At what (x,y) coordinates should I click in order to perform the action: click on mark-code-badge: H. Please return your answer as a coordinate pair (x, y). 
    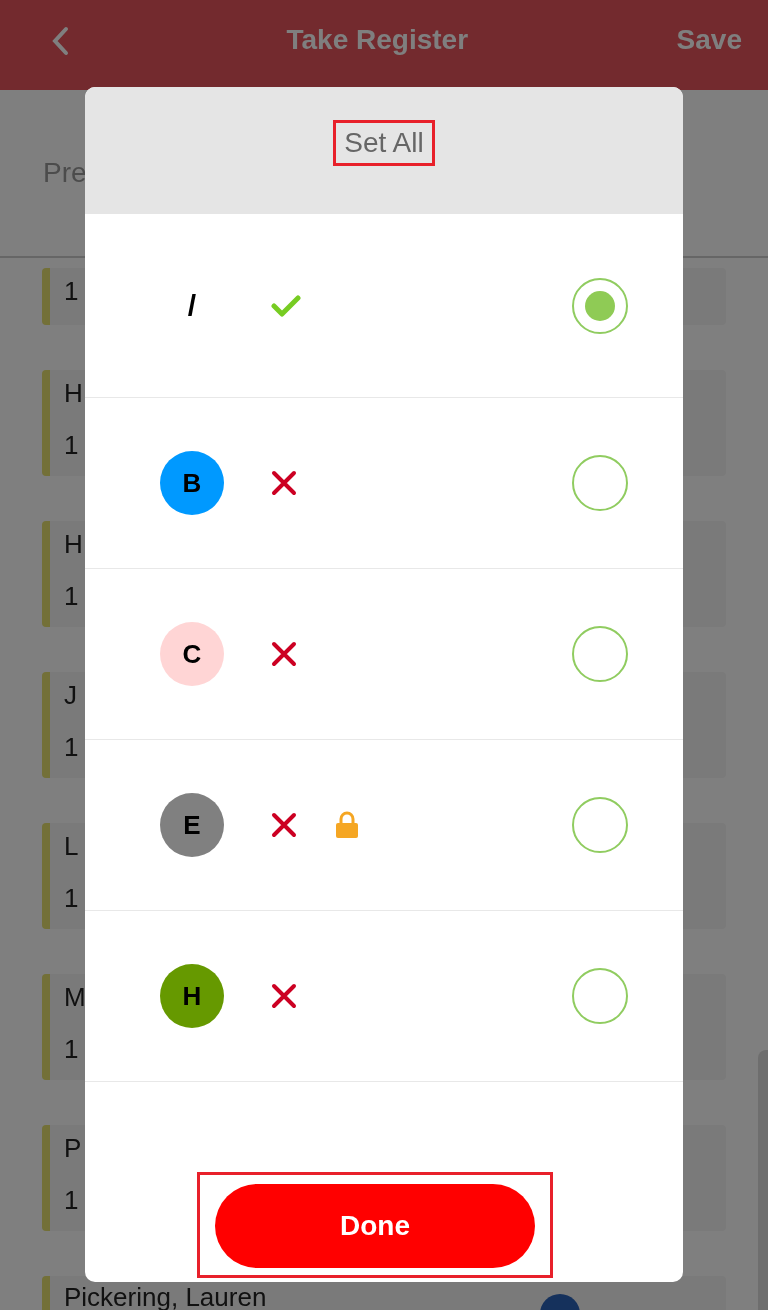
    Looking at the image, I should click on (192, 996).